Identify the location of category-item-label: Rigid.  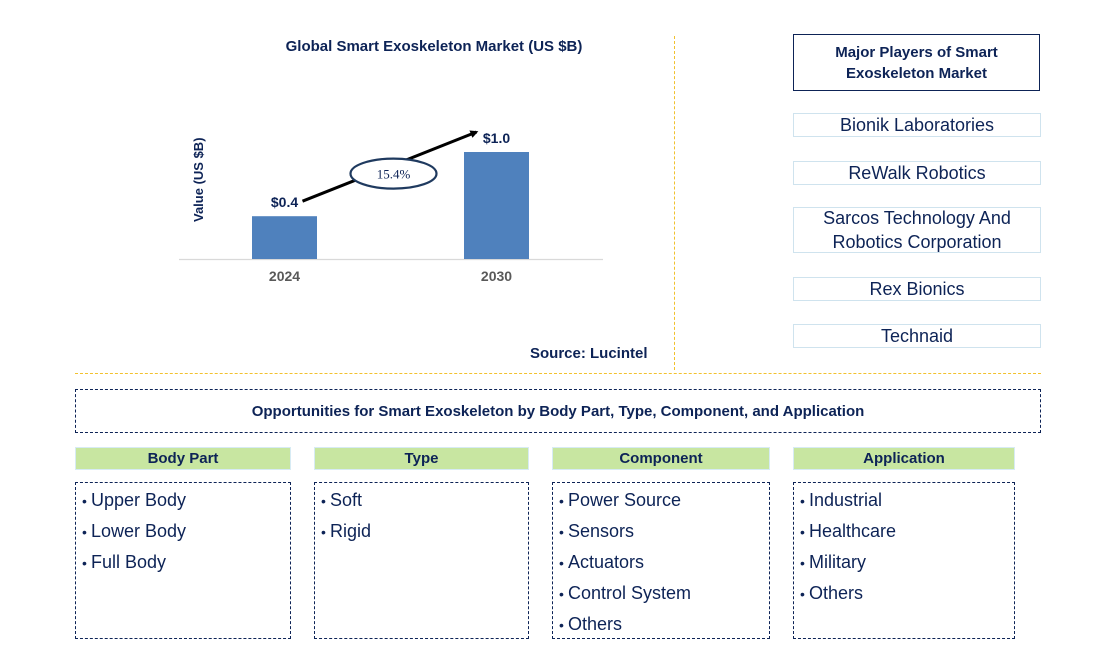
(351, 531).